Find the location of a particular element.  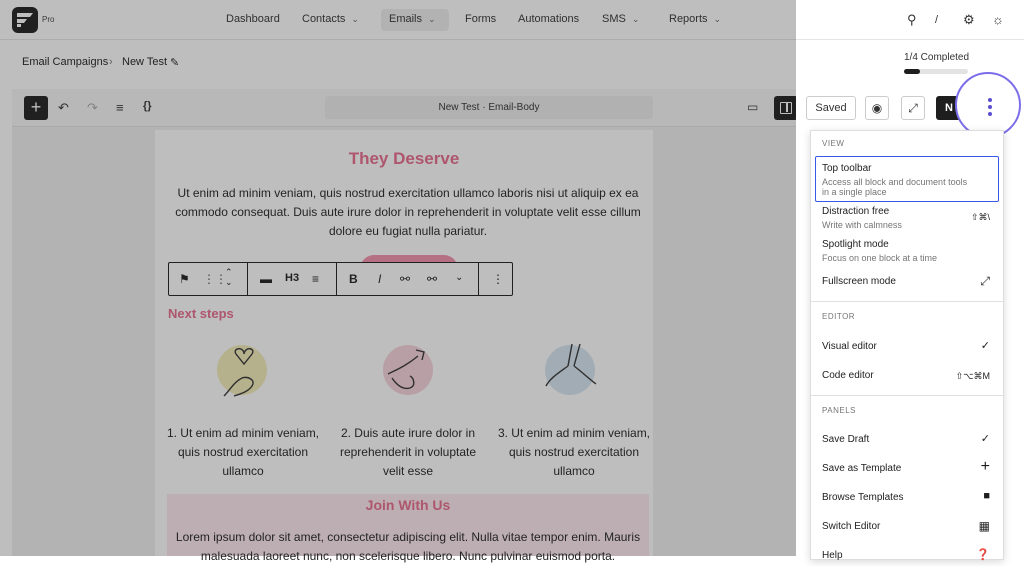

view-section-label: VIEW is located at coordinates (833, 143).